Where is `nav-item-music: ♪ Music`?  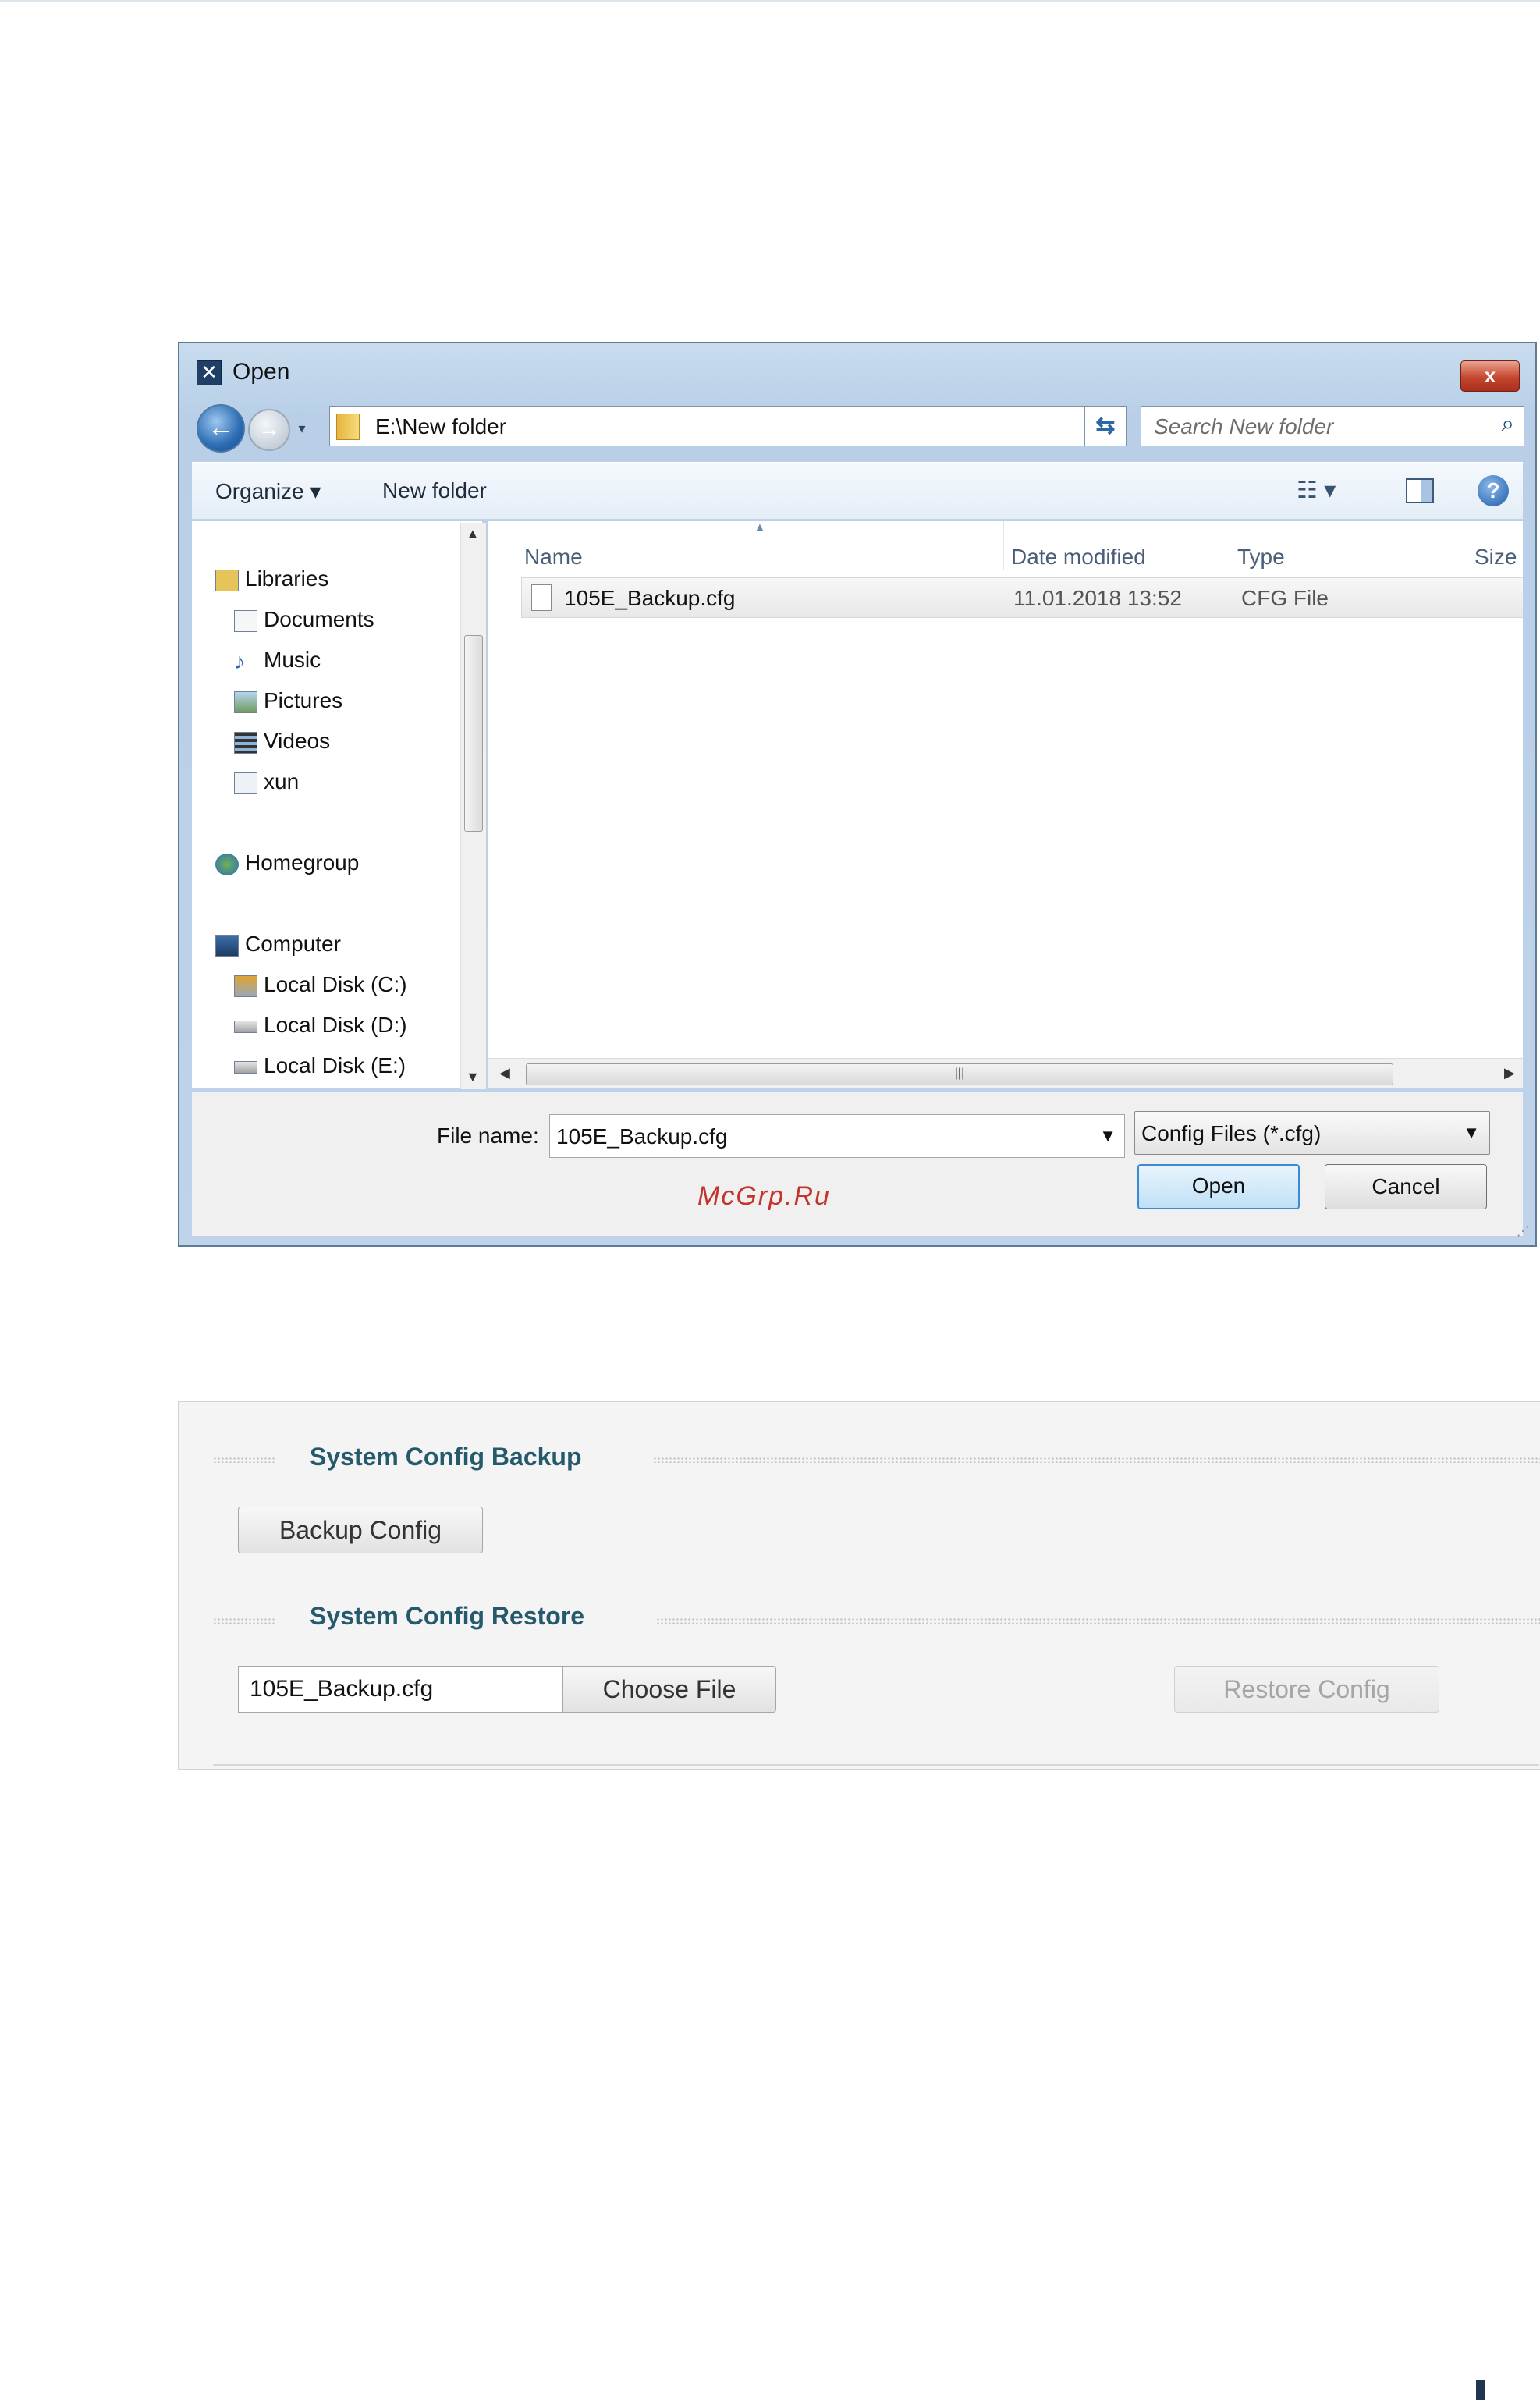 nav-item-music: ♪ Music is located at coordinates (277, 660).